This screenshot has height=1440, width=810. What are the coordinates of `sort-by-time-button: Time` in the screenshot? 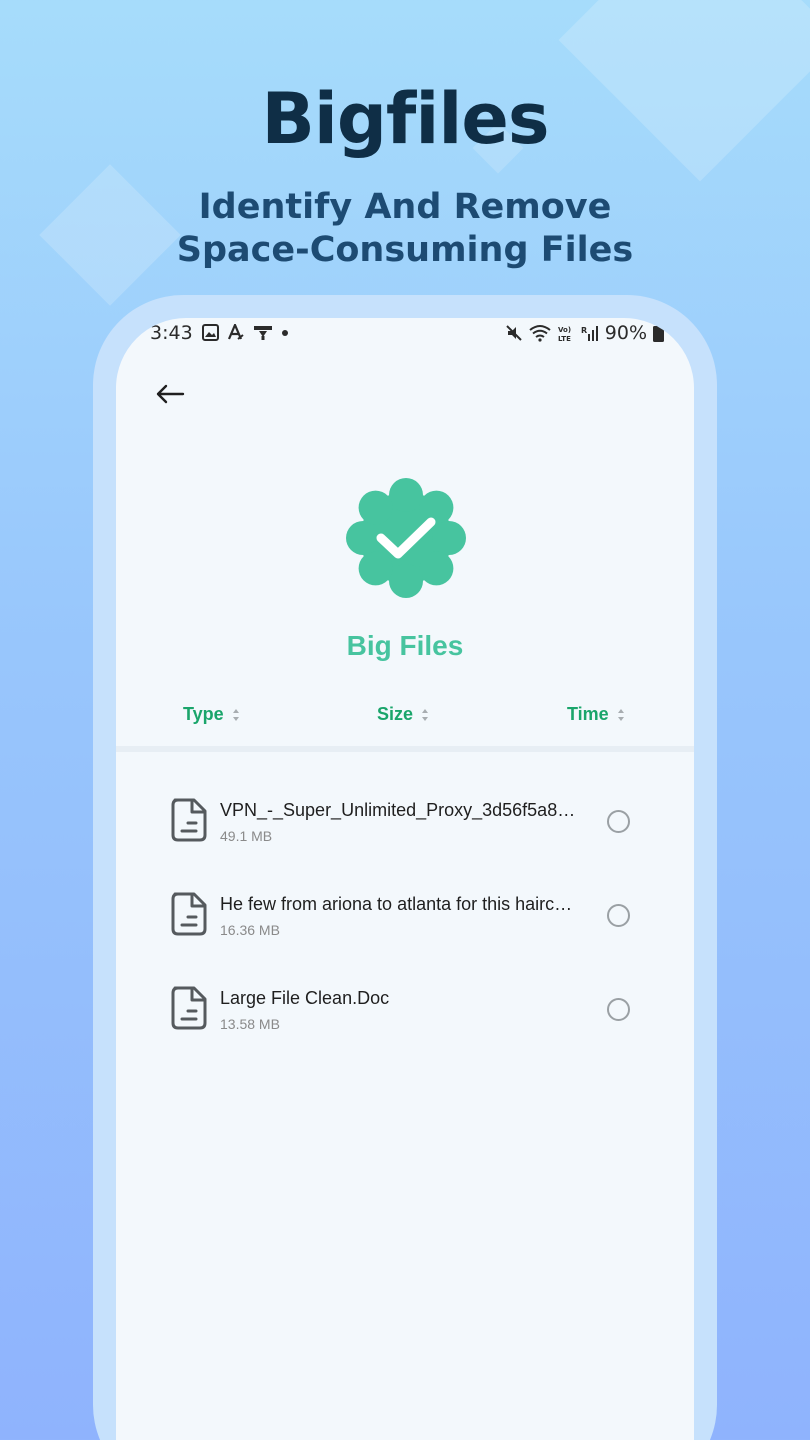 It's located at (596, 714).